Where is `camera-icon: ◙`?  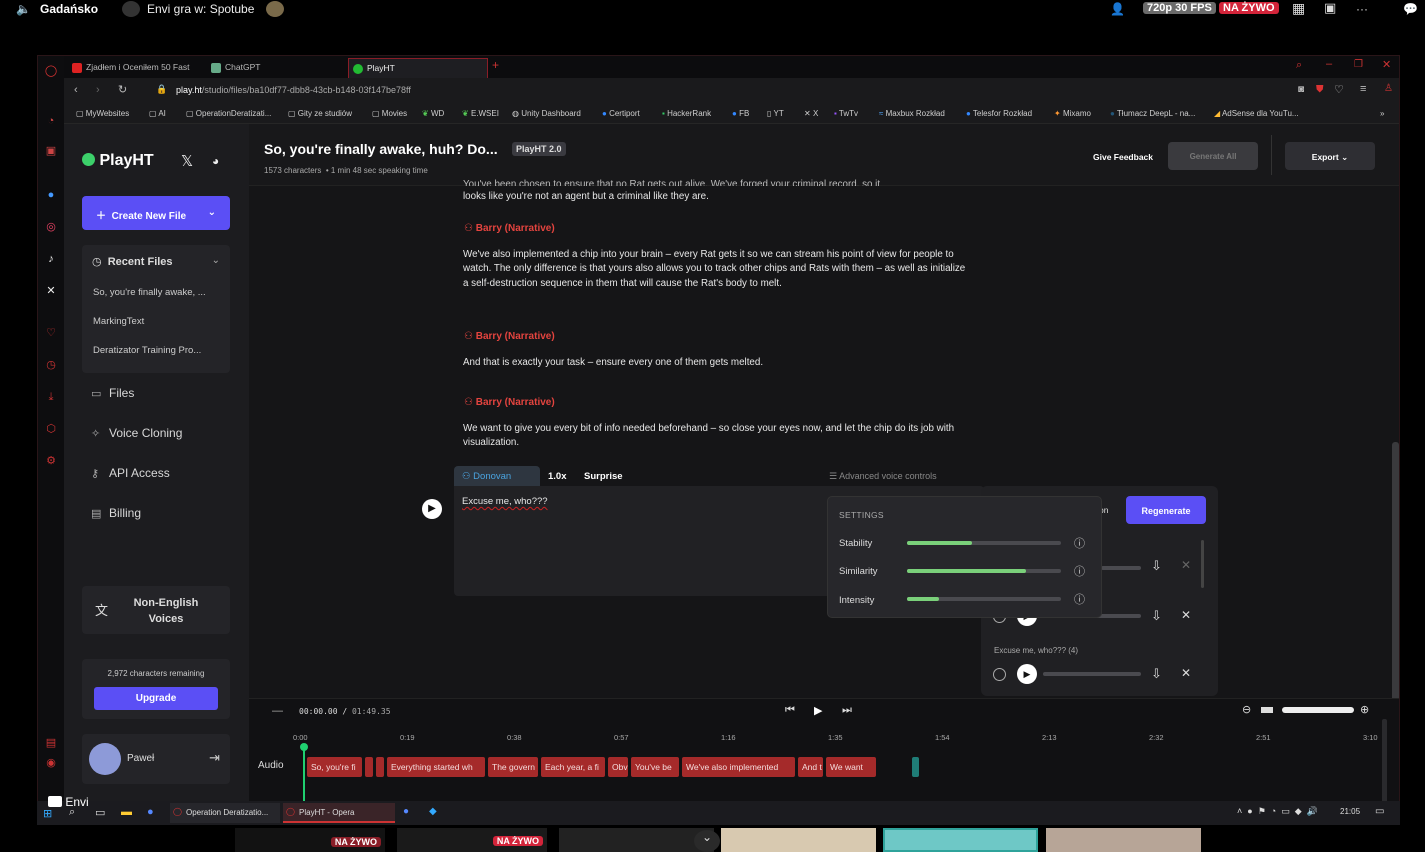 camera-icon: ◙ is located at coordinates (1301, 89).